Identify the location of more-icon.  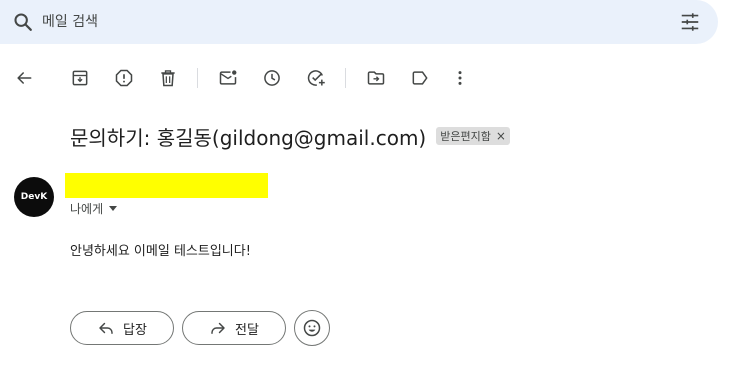
(460, 78).